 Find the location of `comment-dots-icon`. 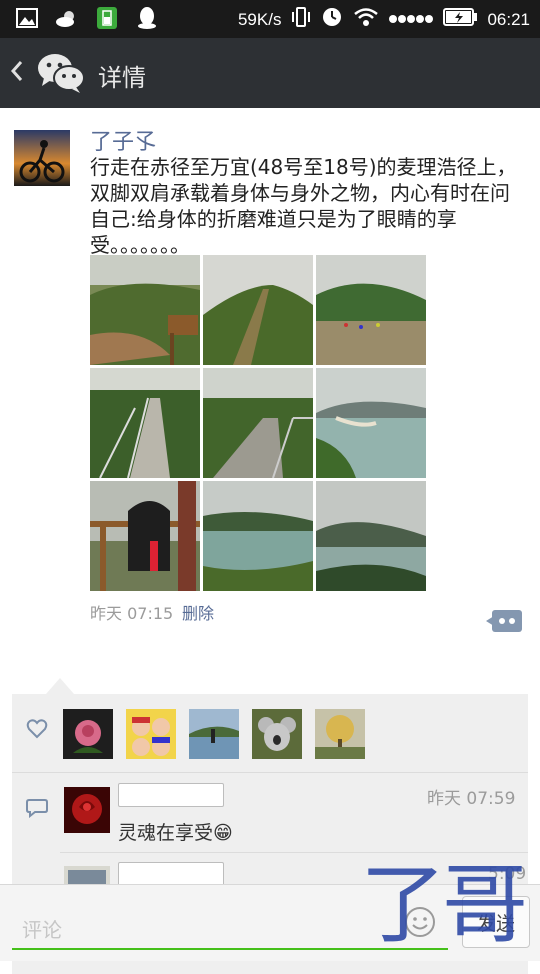

comment-dots-icon is located at coordinates (504, 621).